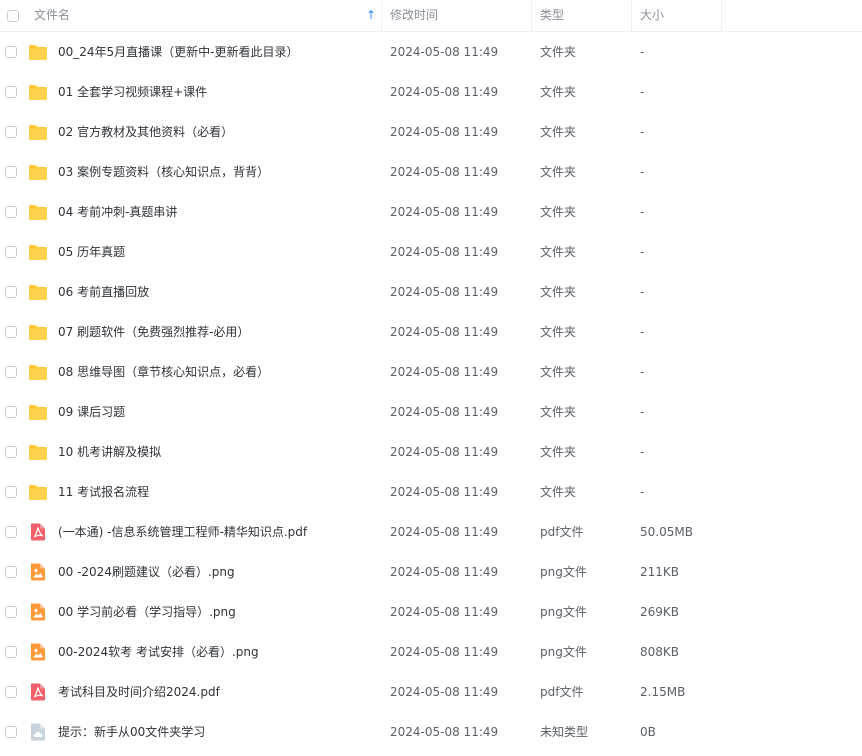  Describe the element at coordinates (158, 652) in the screenshot. I see `file-name: 00-2024软考 考试安排（必看）.png` at that location.